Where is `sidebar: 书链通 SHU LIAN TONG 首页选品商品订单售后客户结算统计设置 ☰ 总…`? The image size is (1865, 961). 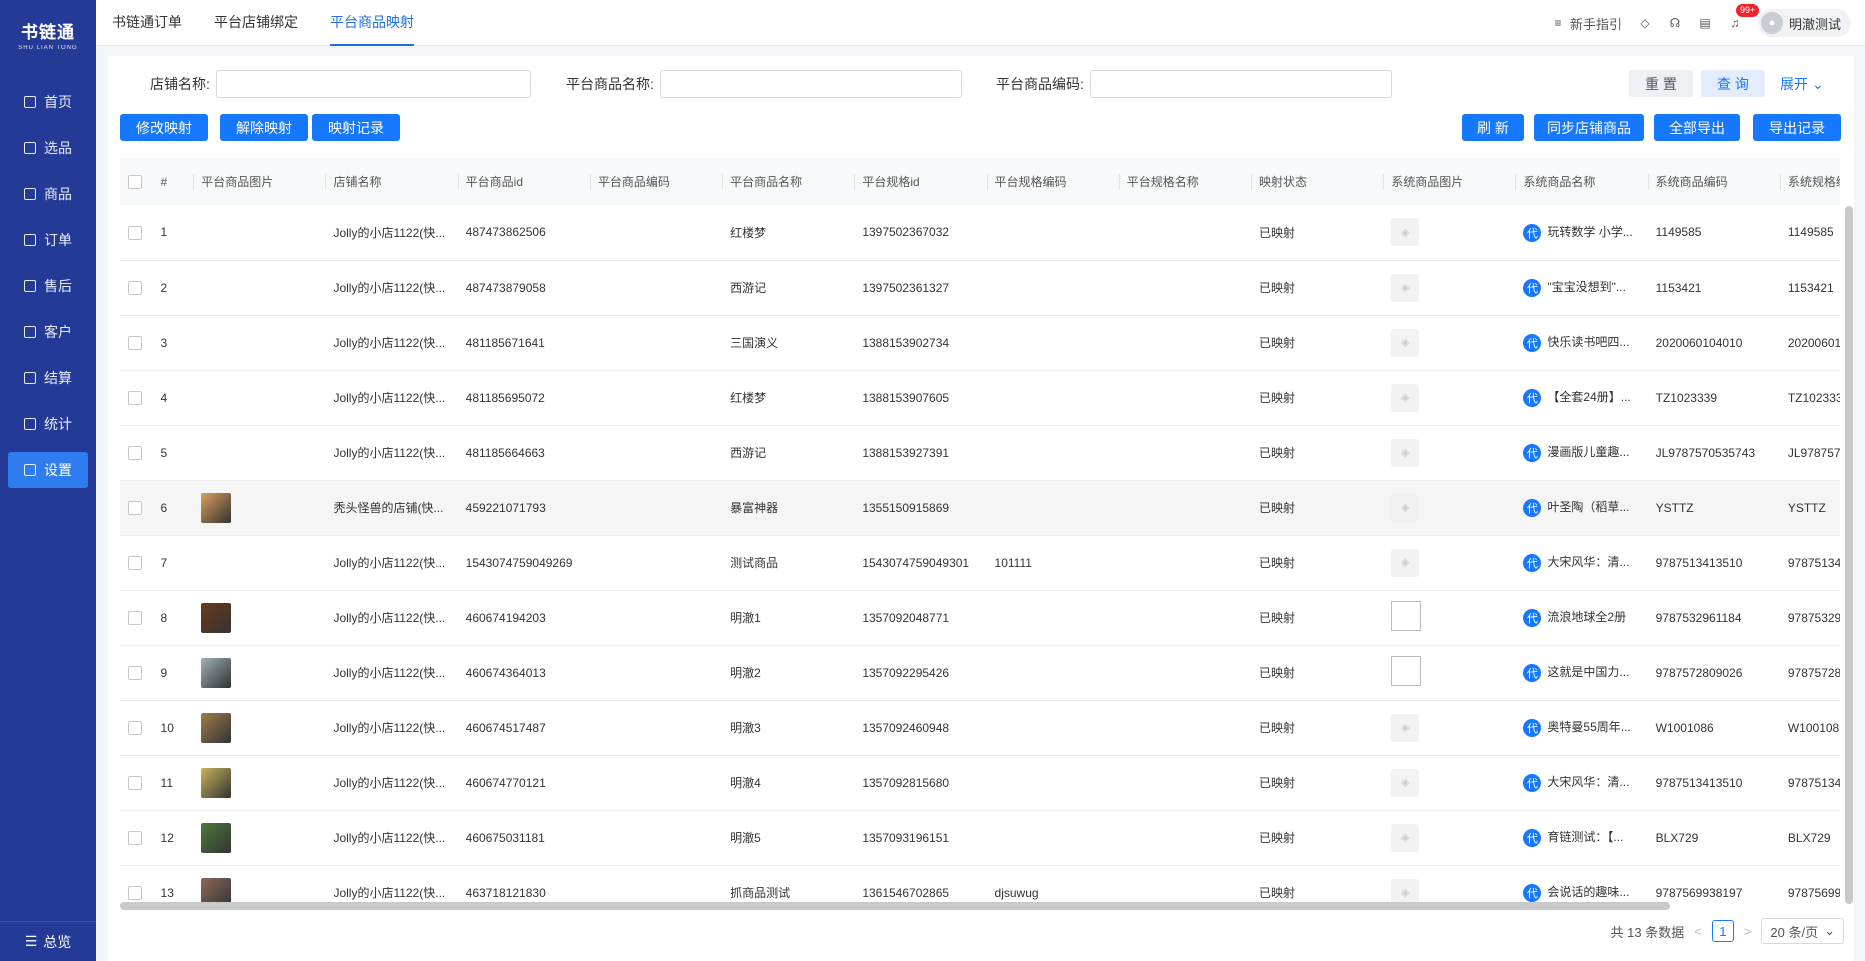 sidebar: 书链通 SHU LIAN TONG 首页选品商品订单售后客户结算统计设置 ☰ 总… is located at coordinates (48, 480).